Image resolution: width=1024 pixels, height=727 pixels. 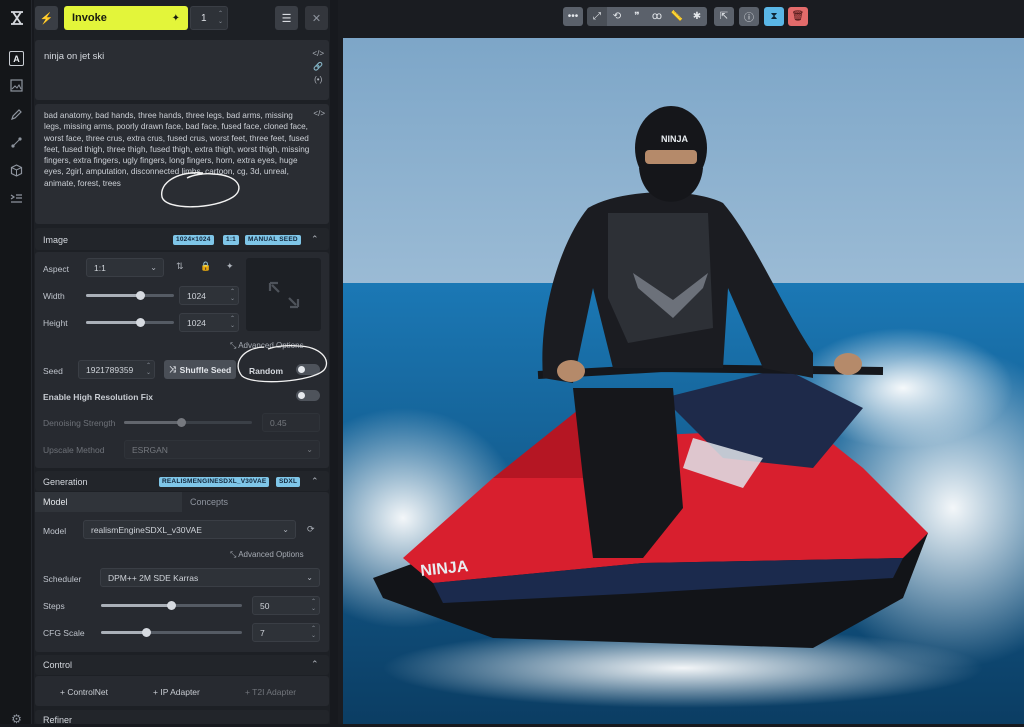 I want to click on tab-concepts: Concepts, so click(x=255, y=502).